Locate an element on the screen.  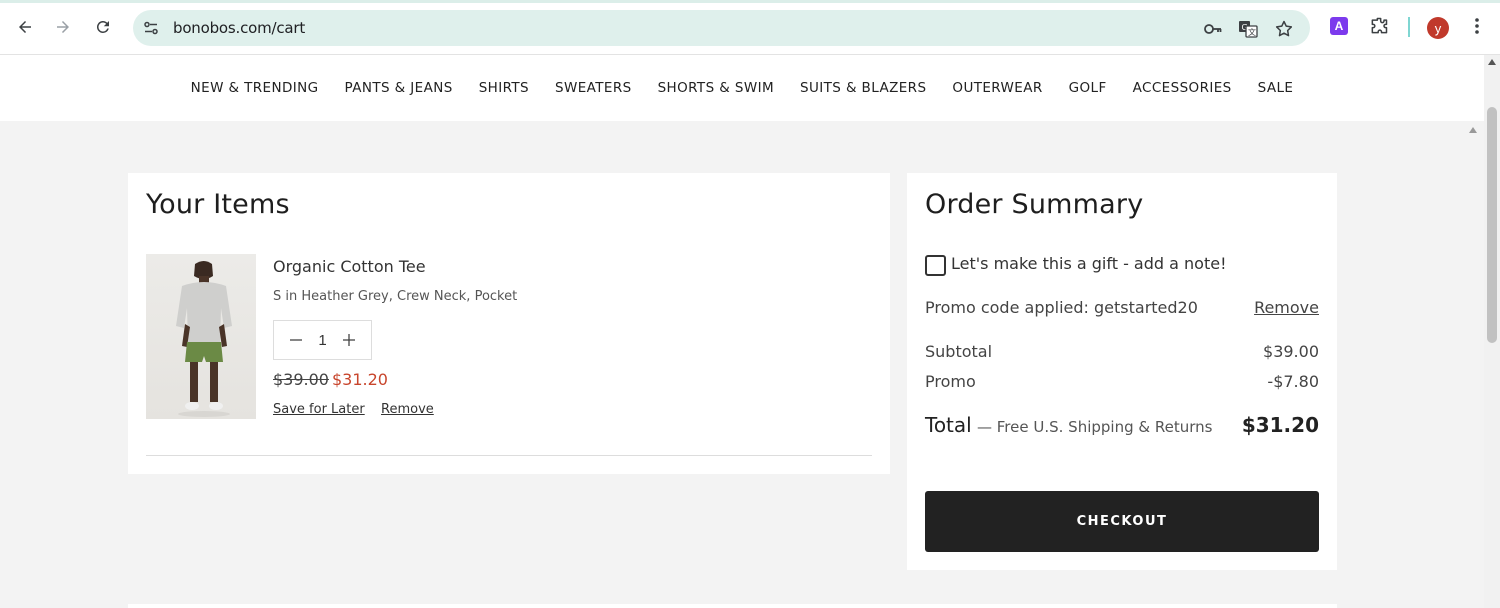
quantity-stepper: 1 is located at coordinates (322, 340).